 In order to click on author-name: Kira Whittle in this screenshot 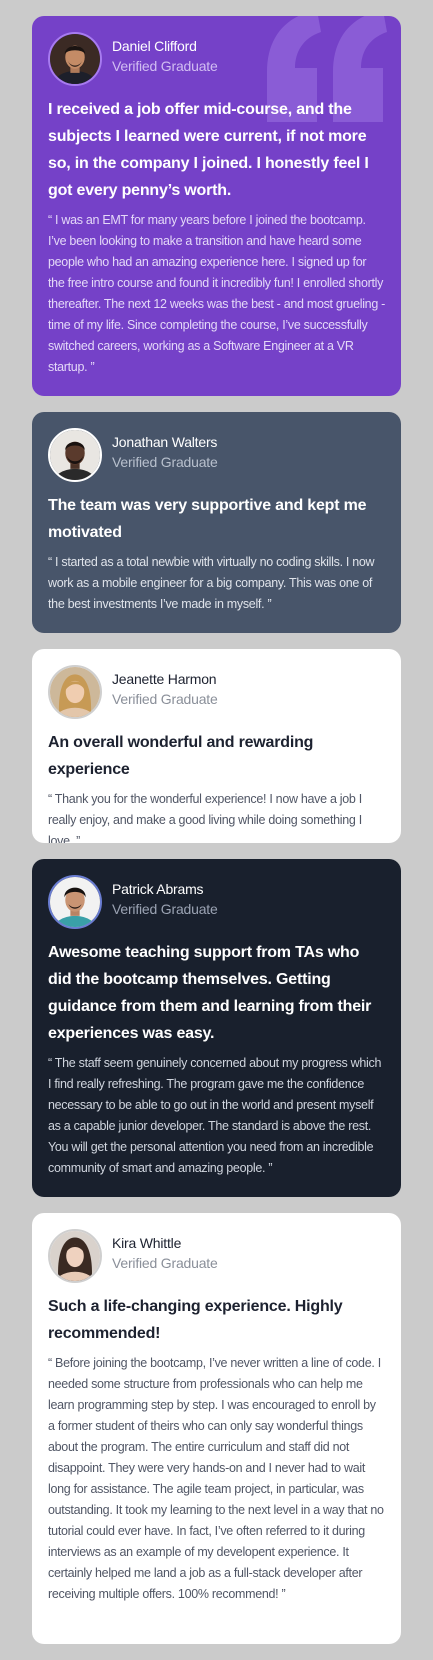, I will do `click(147, 1243)`.